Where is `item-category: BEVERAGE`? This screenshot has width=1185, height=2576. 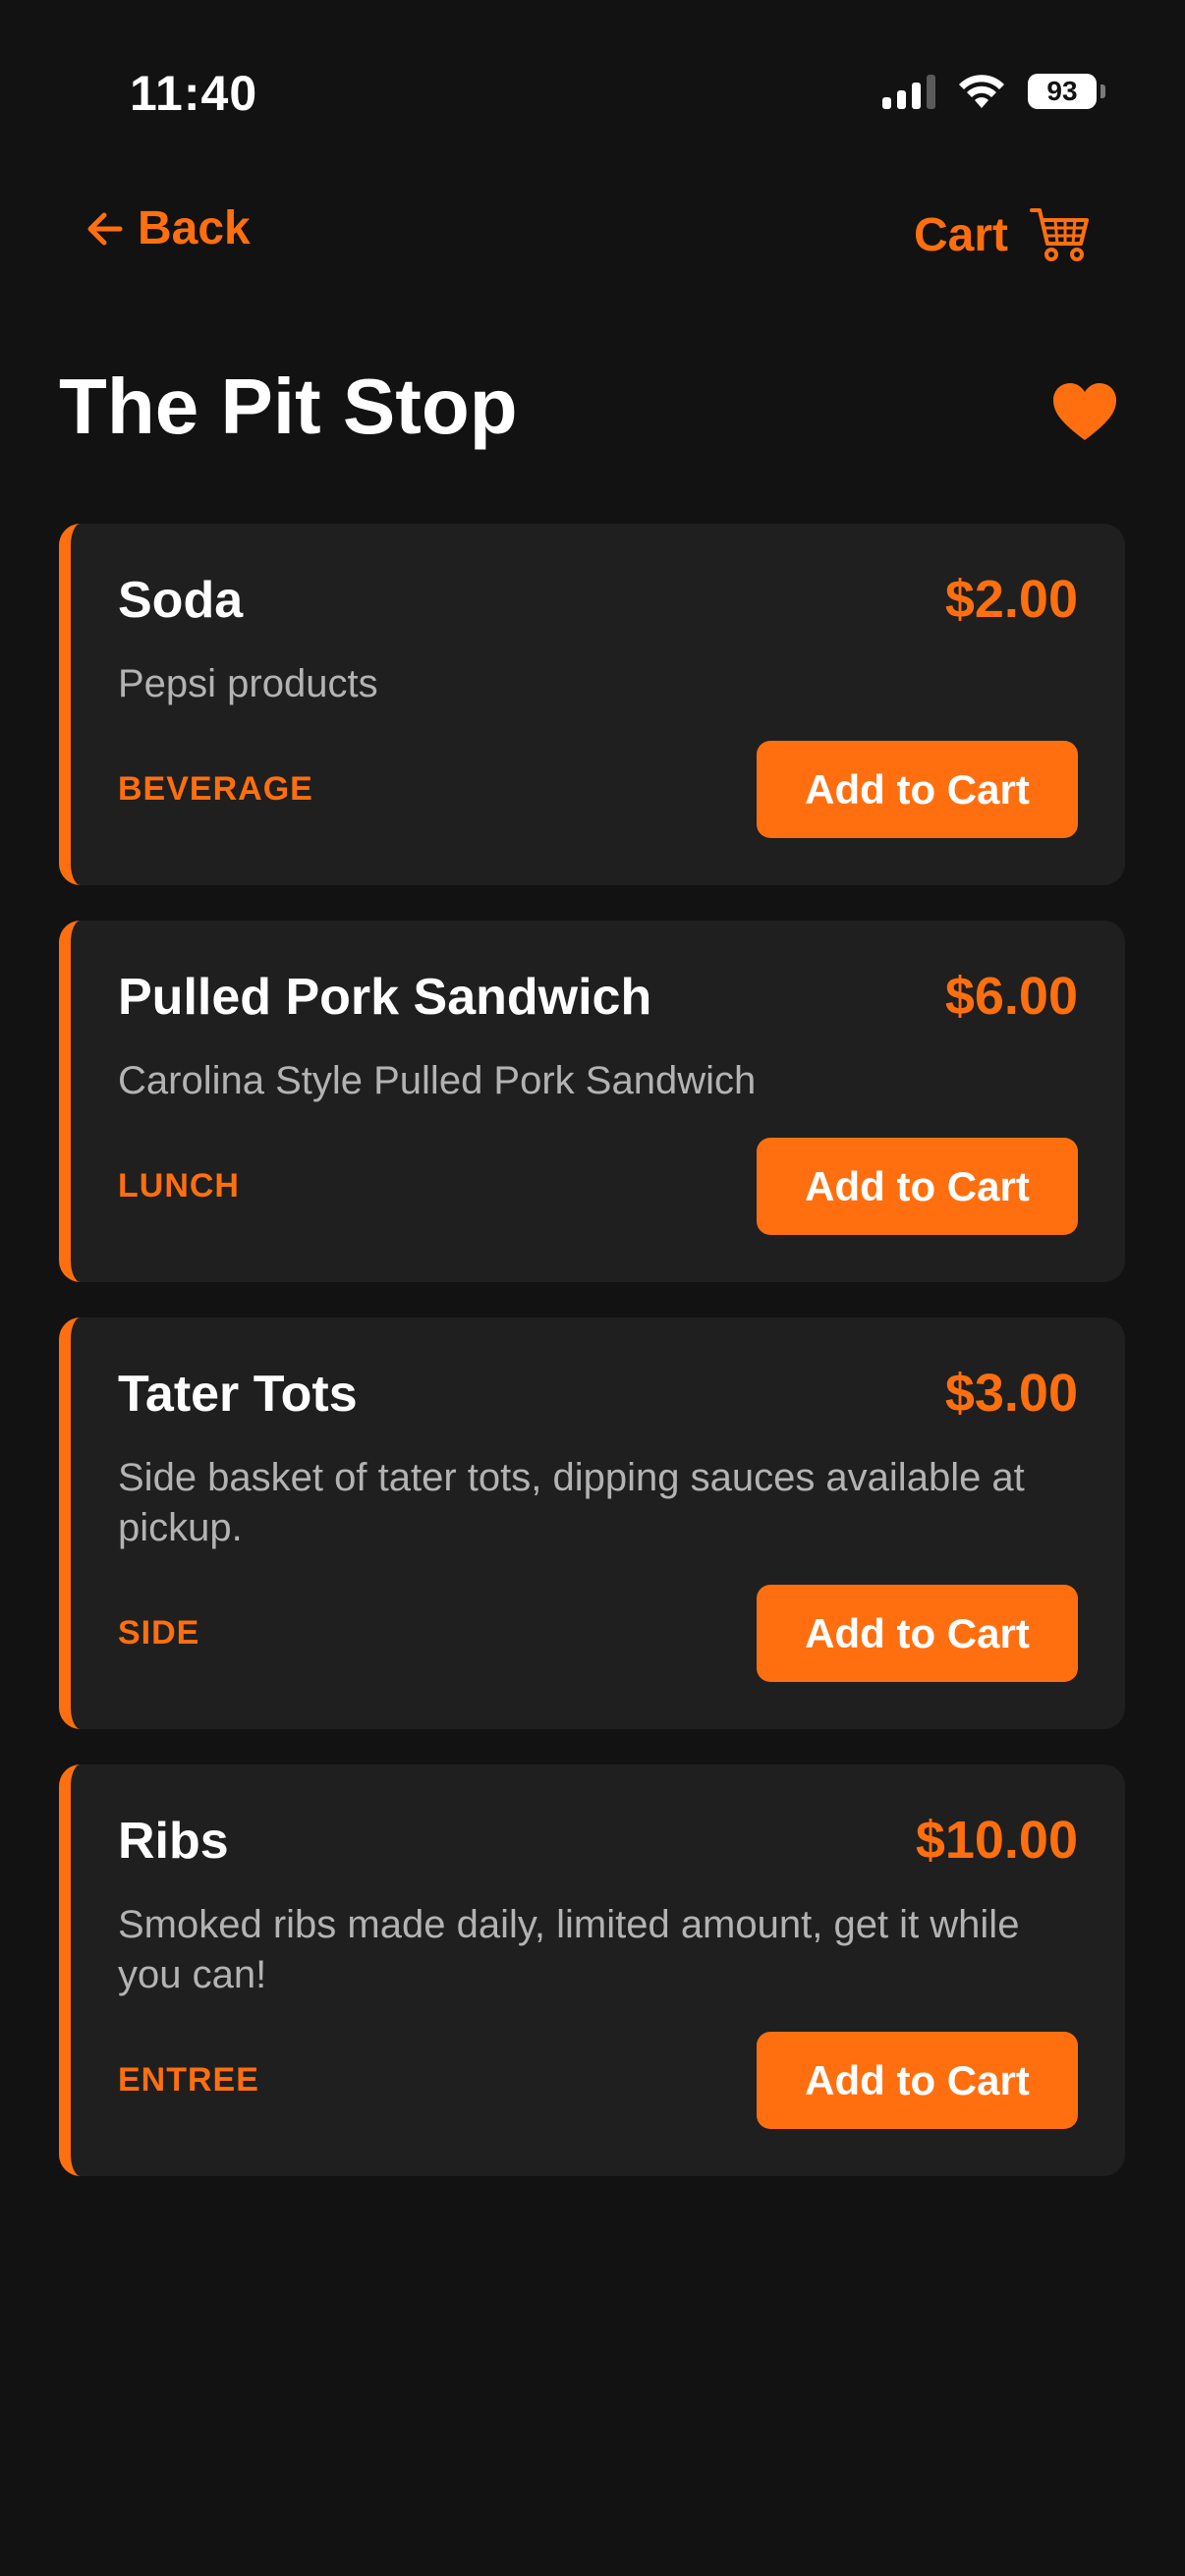 item-category: BEVERAGE is located at coordinates (216, 789).